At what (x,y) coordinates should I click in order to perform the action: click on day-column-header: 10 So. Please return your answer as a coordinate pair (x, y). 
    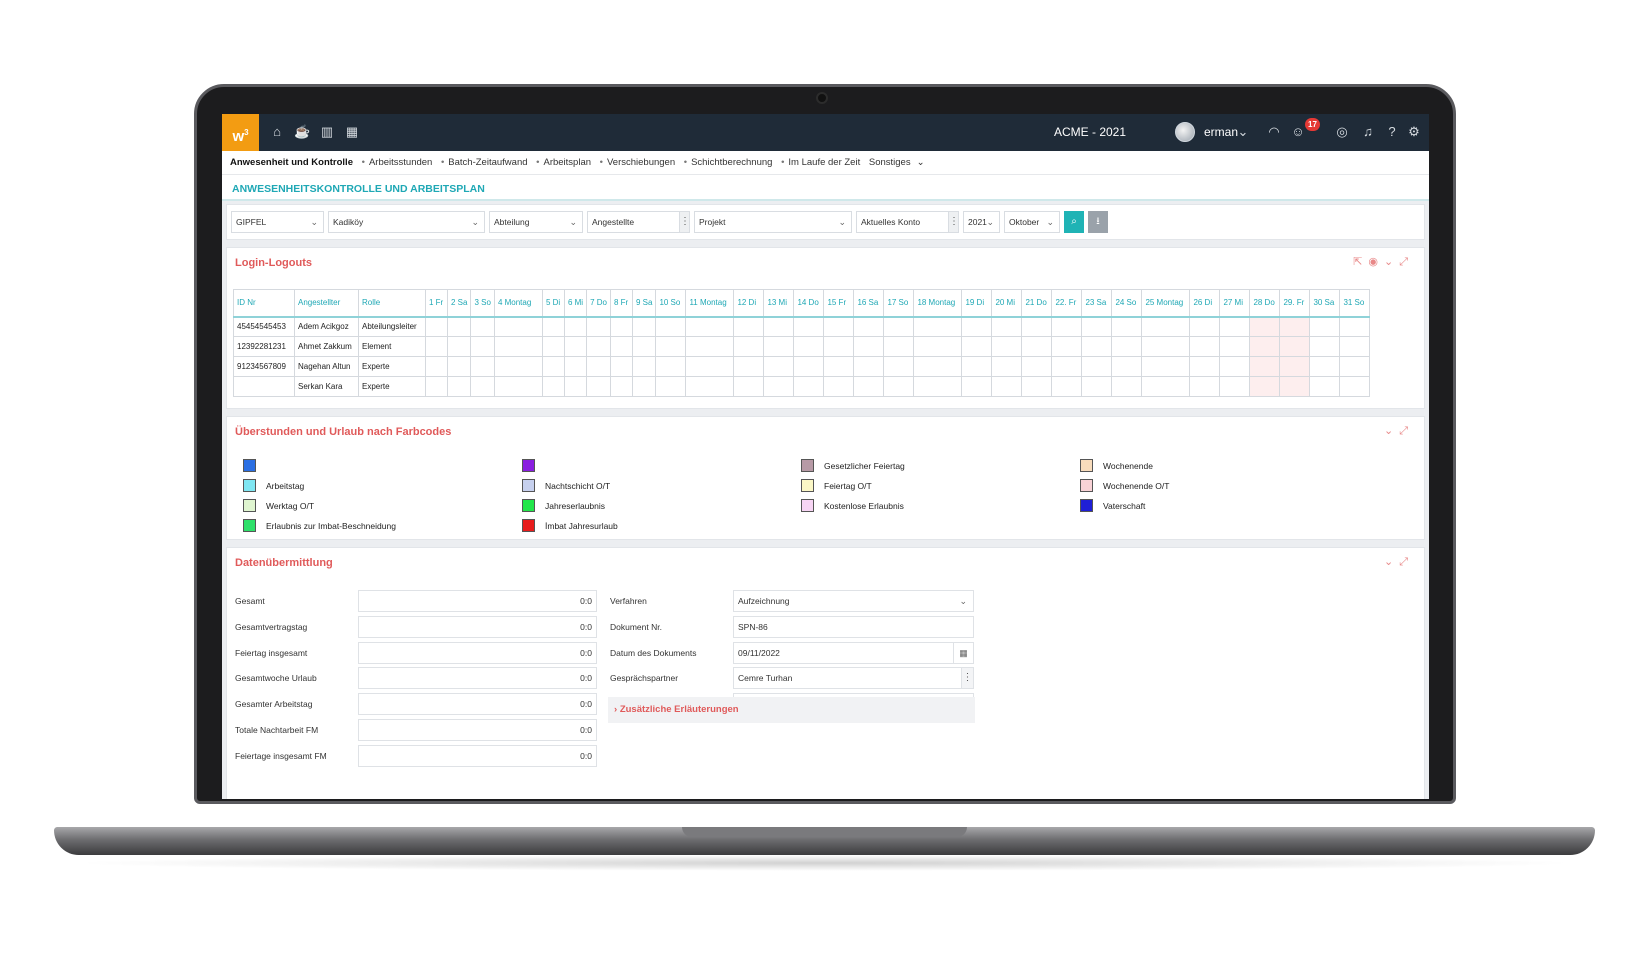
    Looking at the image, I should click on (671, 303).